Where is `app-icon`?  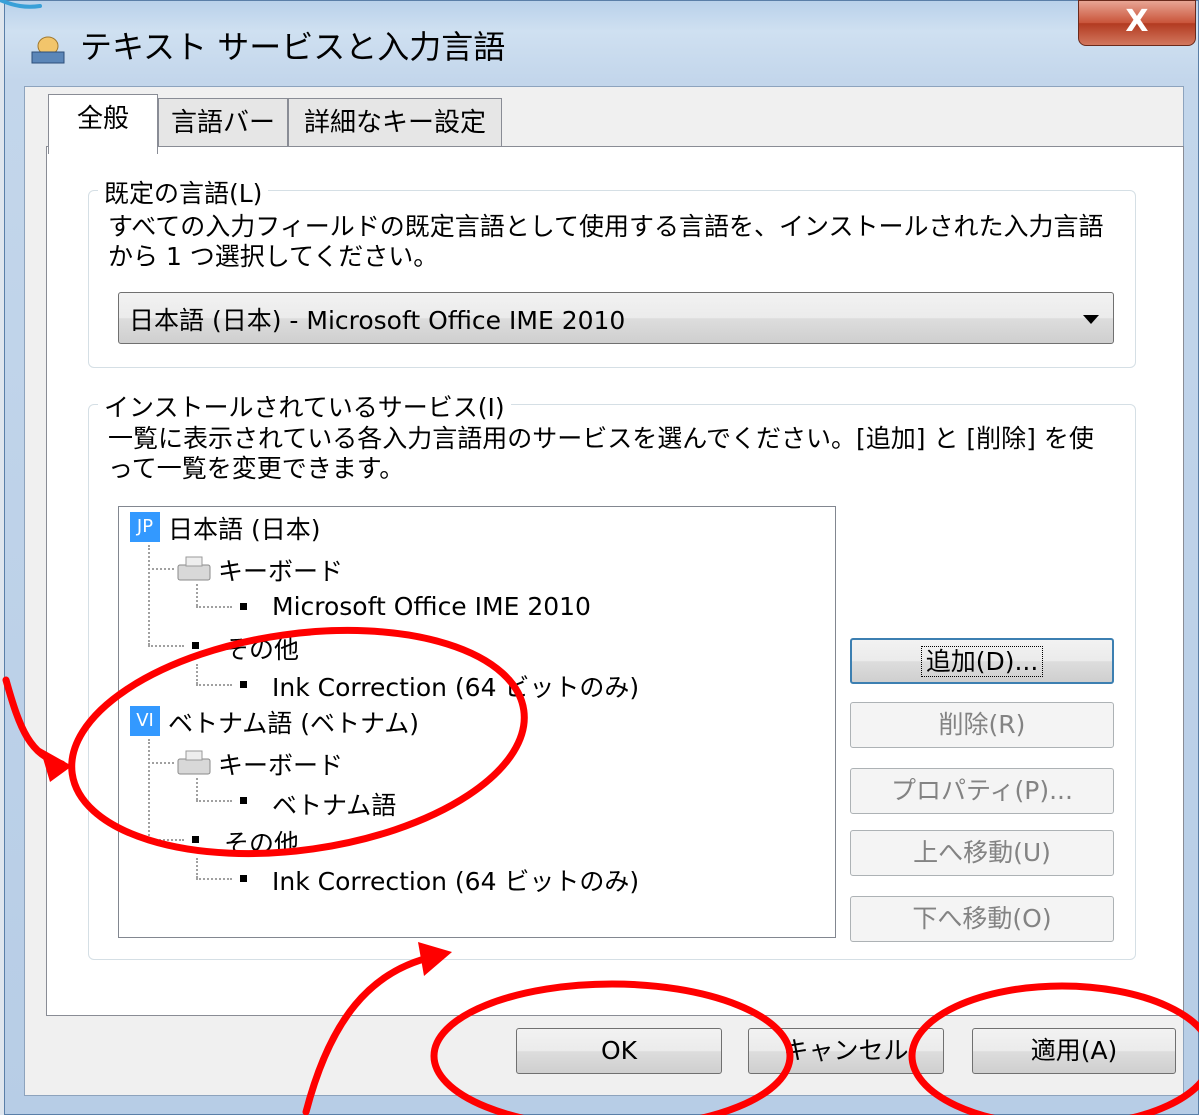 app-icon is located at coordinates (48, 50).